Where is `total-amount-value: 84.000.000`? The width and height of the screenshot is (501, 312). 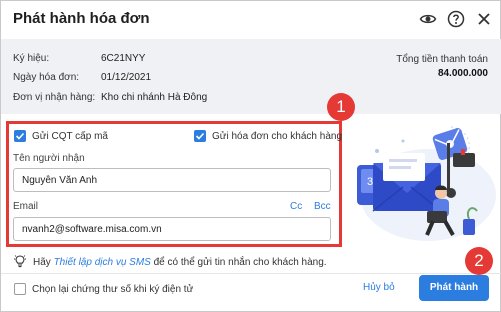
total-amount-value: 84.000.000 is located at coordinates (462, 73).